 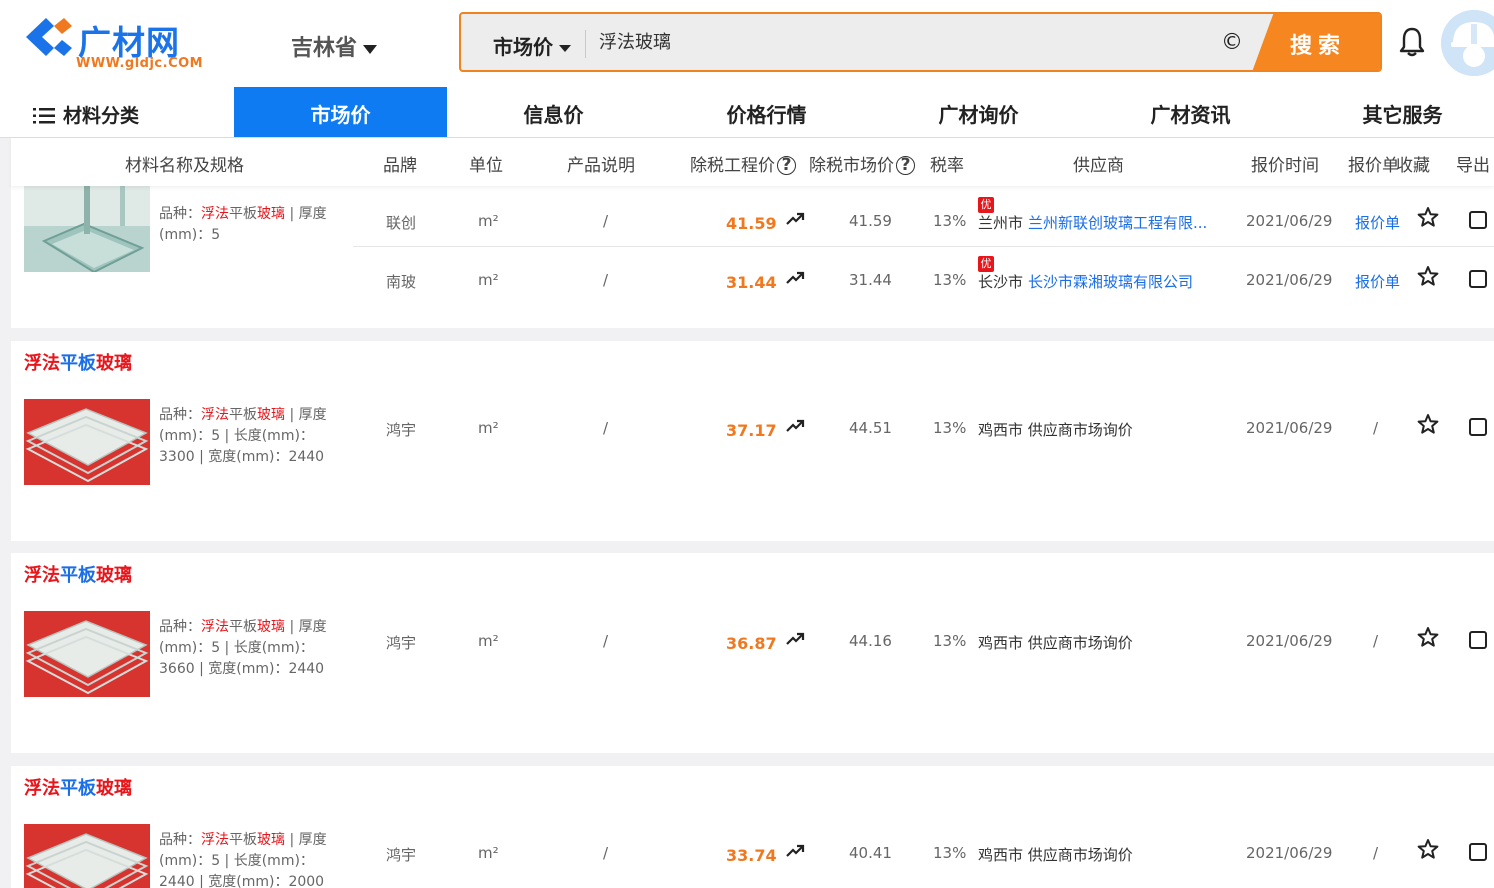 I want to click on col-tax: 税率, so click(x=947, y=166).